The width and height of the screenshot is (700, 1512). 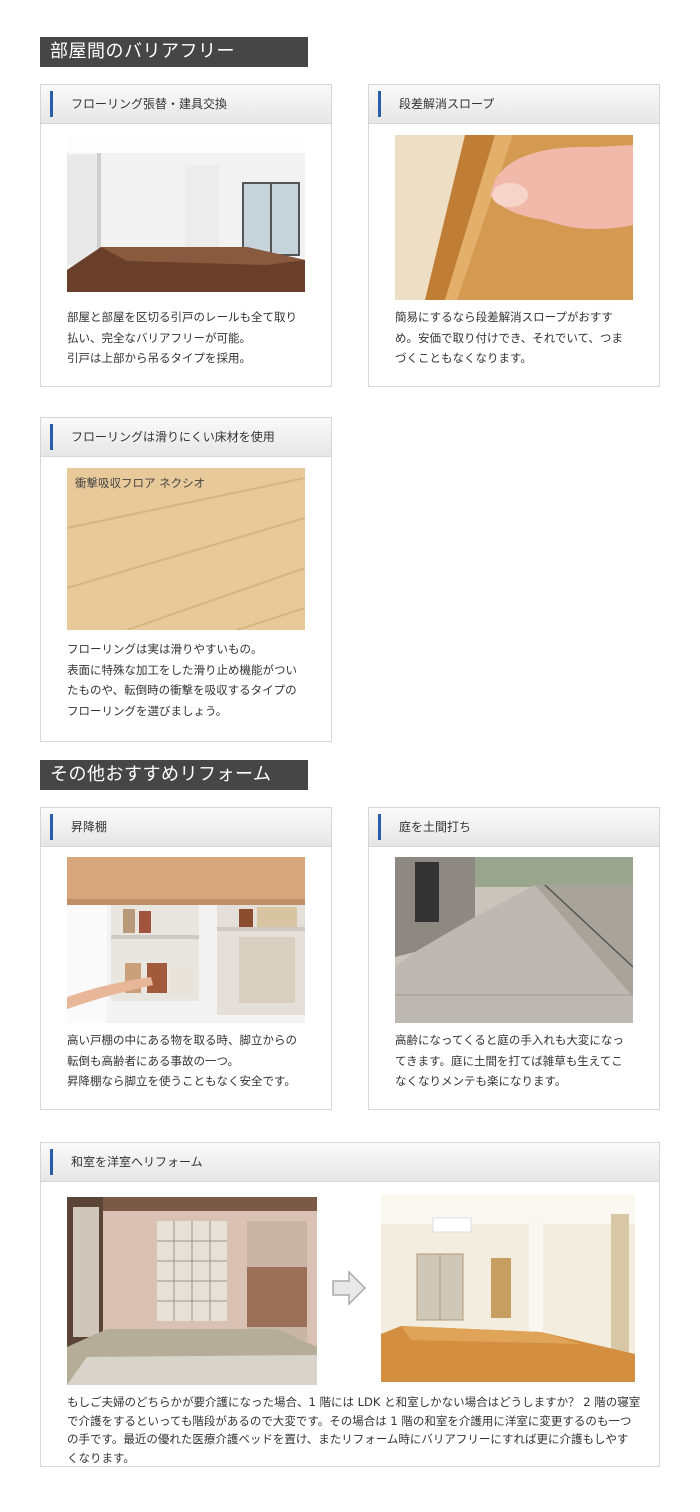 What do you see at coordinates (447, 104) in the screenshot?
I see `card-title: 段差解消スロープ` at bounding box center [447, 104].